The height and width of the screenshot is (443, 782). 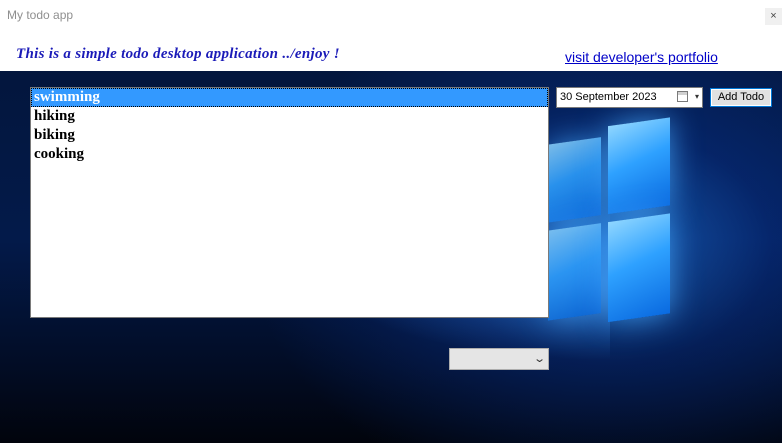 I want to click on chevron-down-icon: ▾, so click(x=697, y=96).